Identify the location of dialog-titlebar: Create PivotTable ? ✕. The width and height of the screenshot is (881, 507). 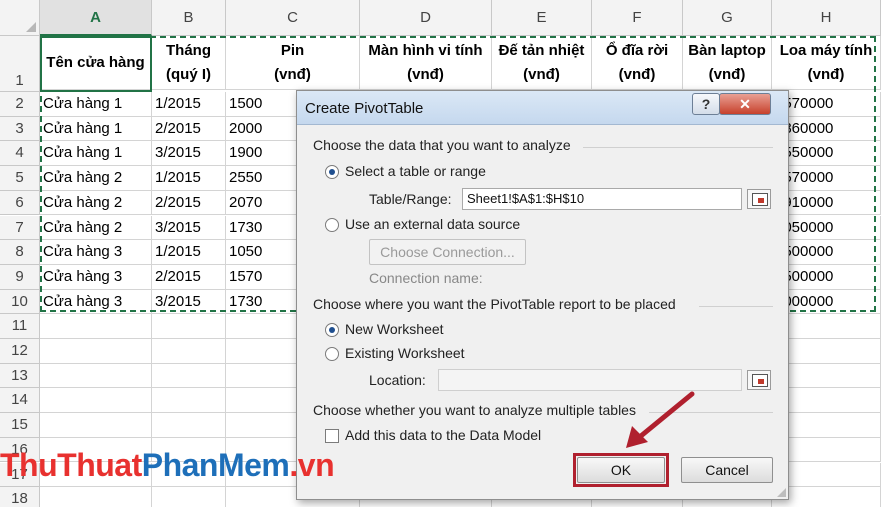
(542, 108).